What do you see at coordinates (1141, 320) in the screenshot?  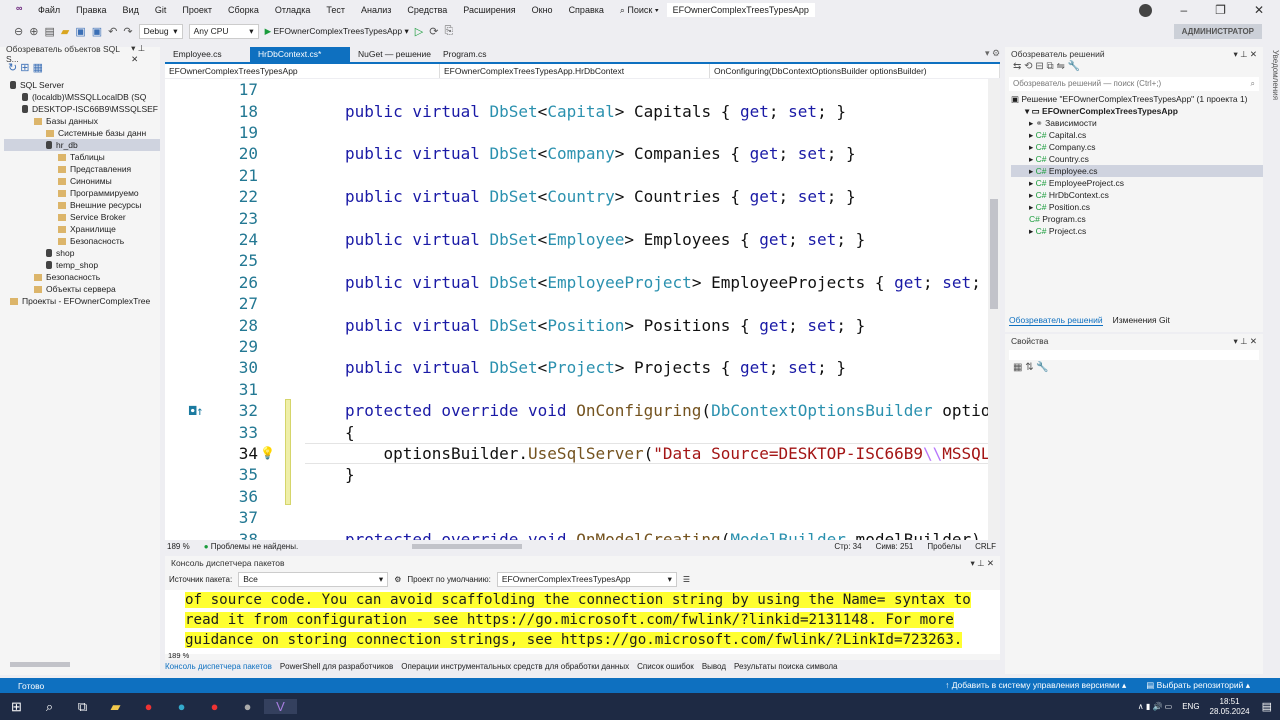 I see `tab-git-changes: Изменения Git` at bounding box center [1141, 320].